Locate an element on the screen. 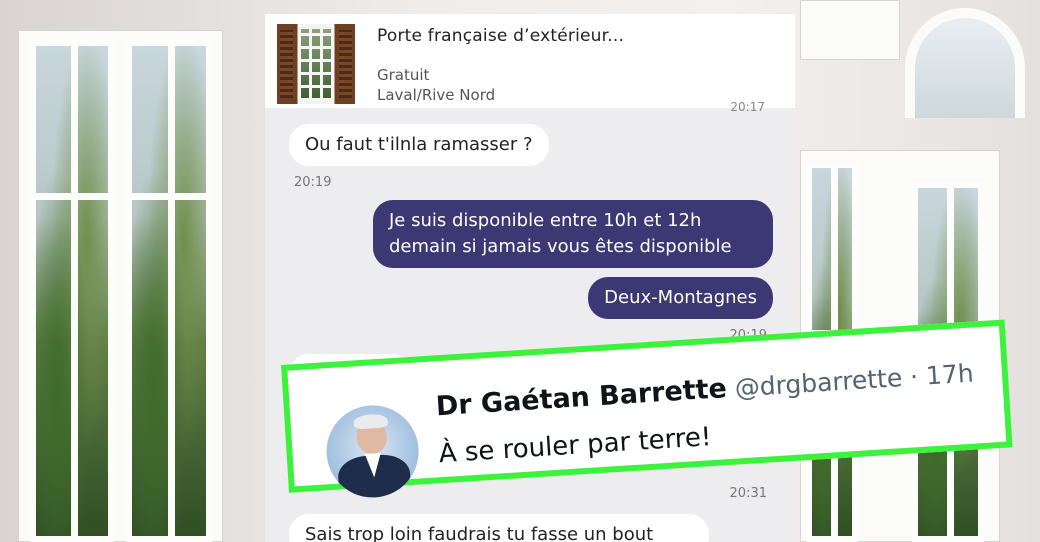 Image resolution: width=1040 pixels, height=542 pixels. shutter-left is located at coordinates (286, 64).